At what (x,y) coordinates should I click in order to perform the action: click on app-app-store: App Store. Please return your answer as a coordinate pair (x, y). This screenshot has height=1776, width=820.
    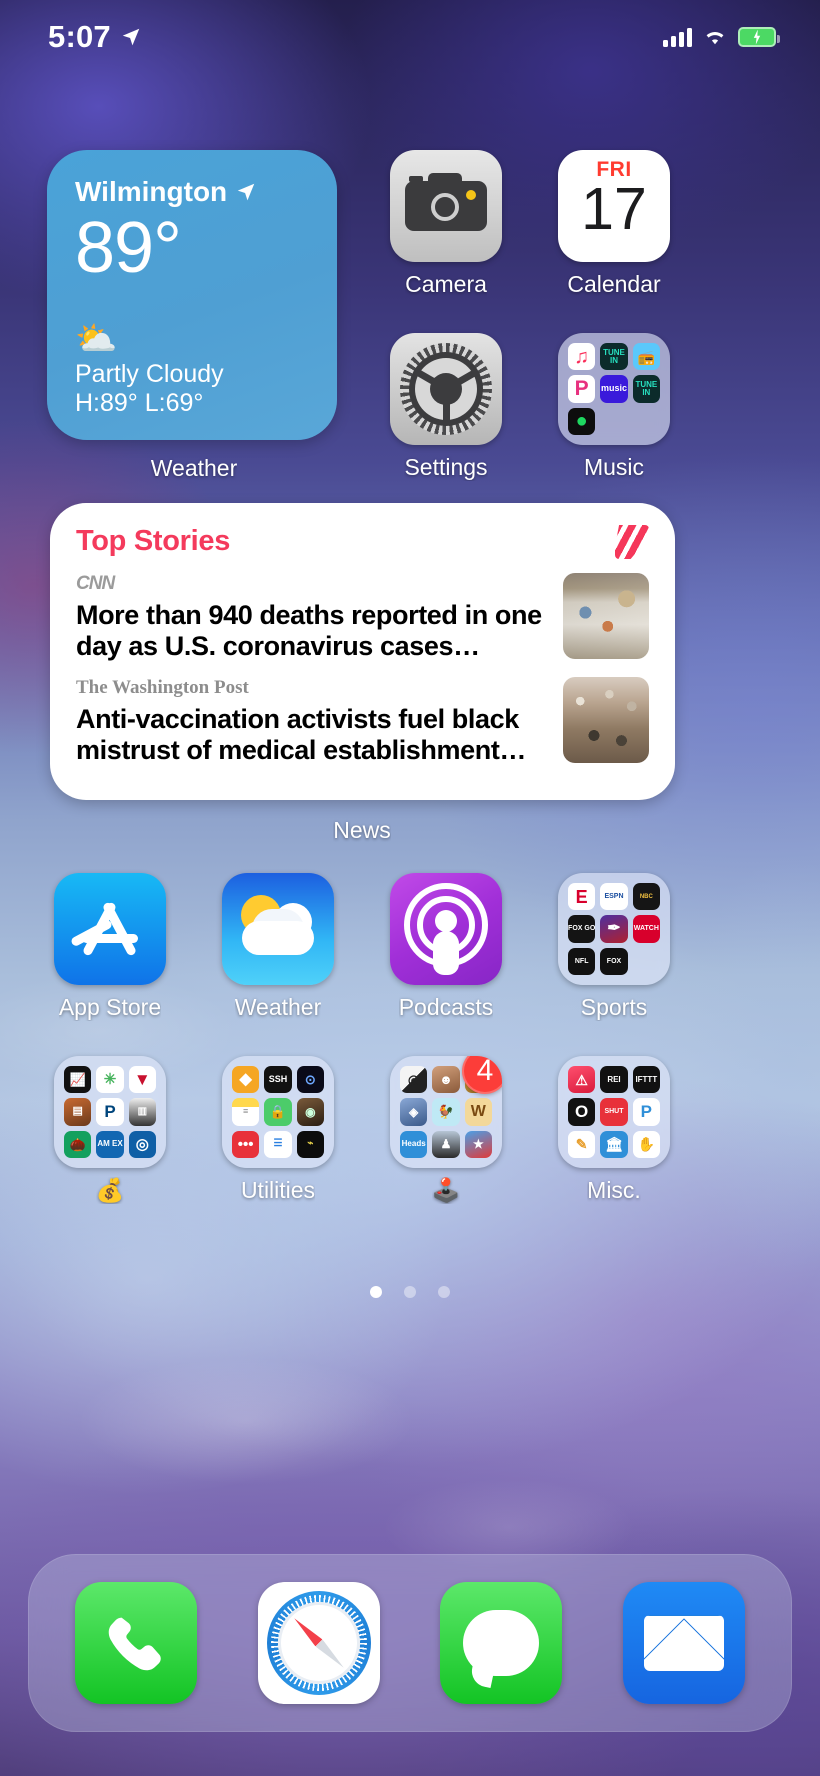
    Looking at the image, I should click on (110, 947).